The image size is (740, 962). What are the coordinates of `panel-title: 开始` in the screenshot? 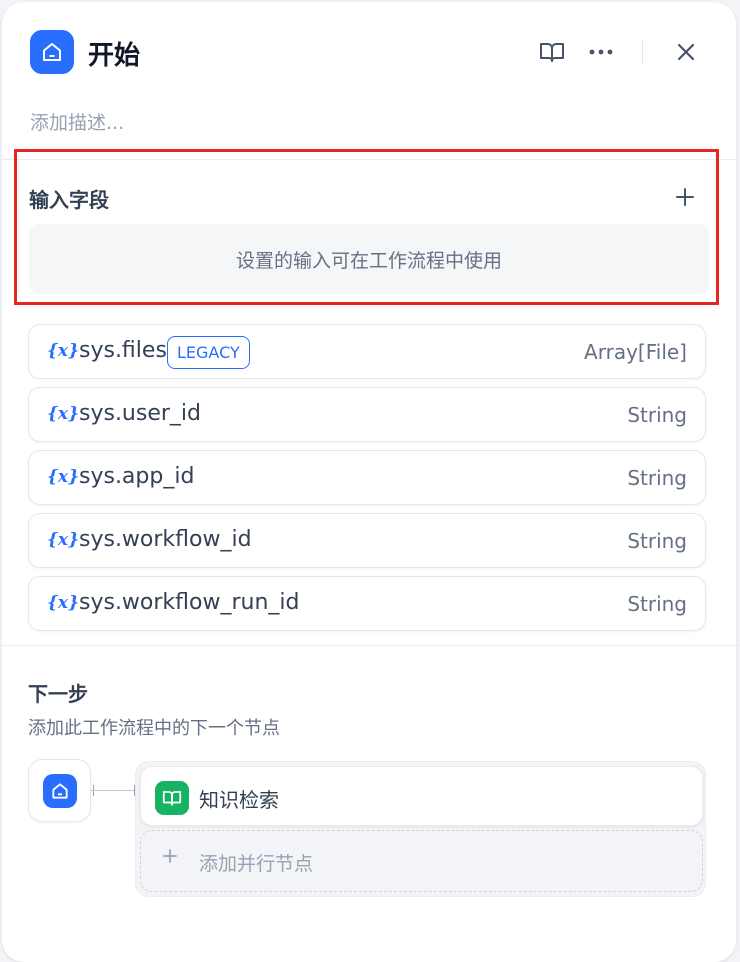 It's located at (114, 56).